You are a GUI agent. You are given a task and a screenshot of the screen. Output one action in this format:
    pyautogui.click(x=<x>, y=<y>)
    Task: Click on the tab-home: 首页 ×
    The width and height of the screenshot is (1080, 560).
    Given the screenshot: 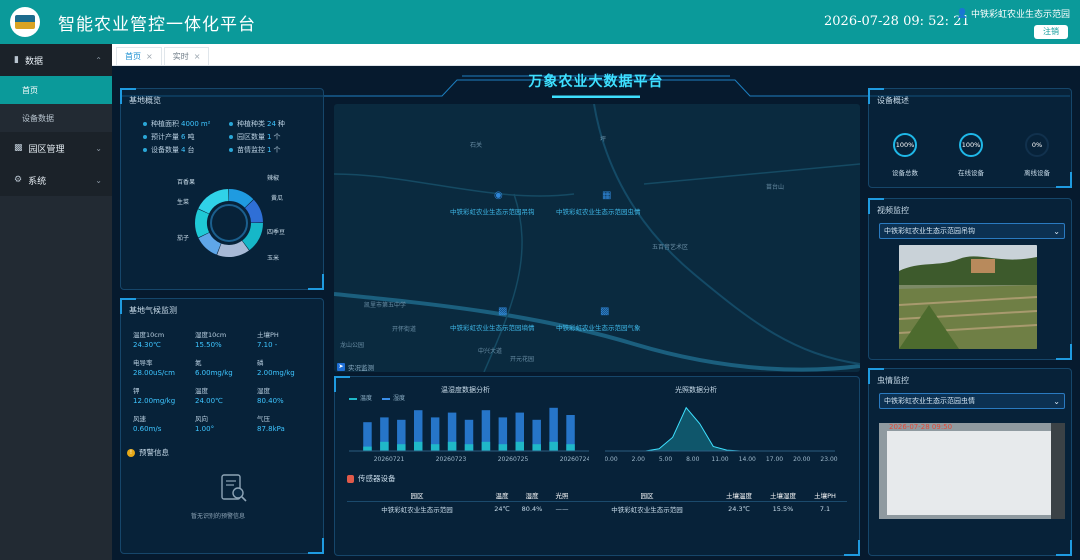 What is the action you would take?
    pyautogui.click(x=139, y=56)
    